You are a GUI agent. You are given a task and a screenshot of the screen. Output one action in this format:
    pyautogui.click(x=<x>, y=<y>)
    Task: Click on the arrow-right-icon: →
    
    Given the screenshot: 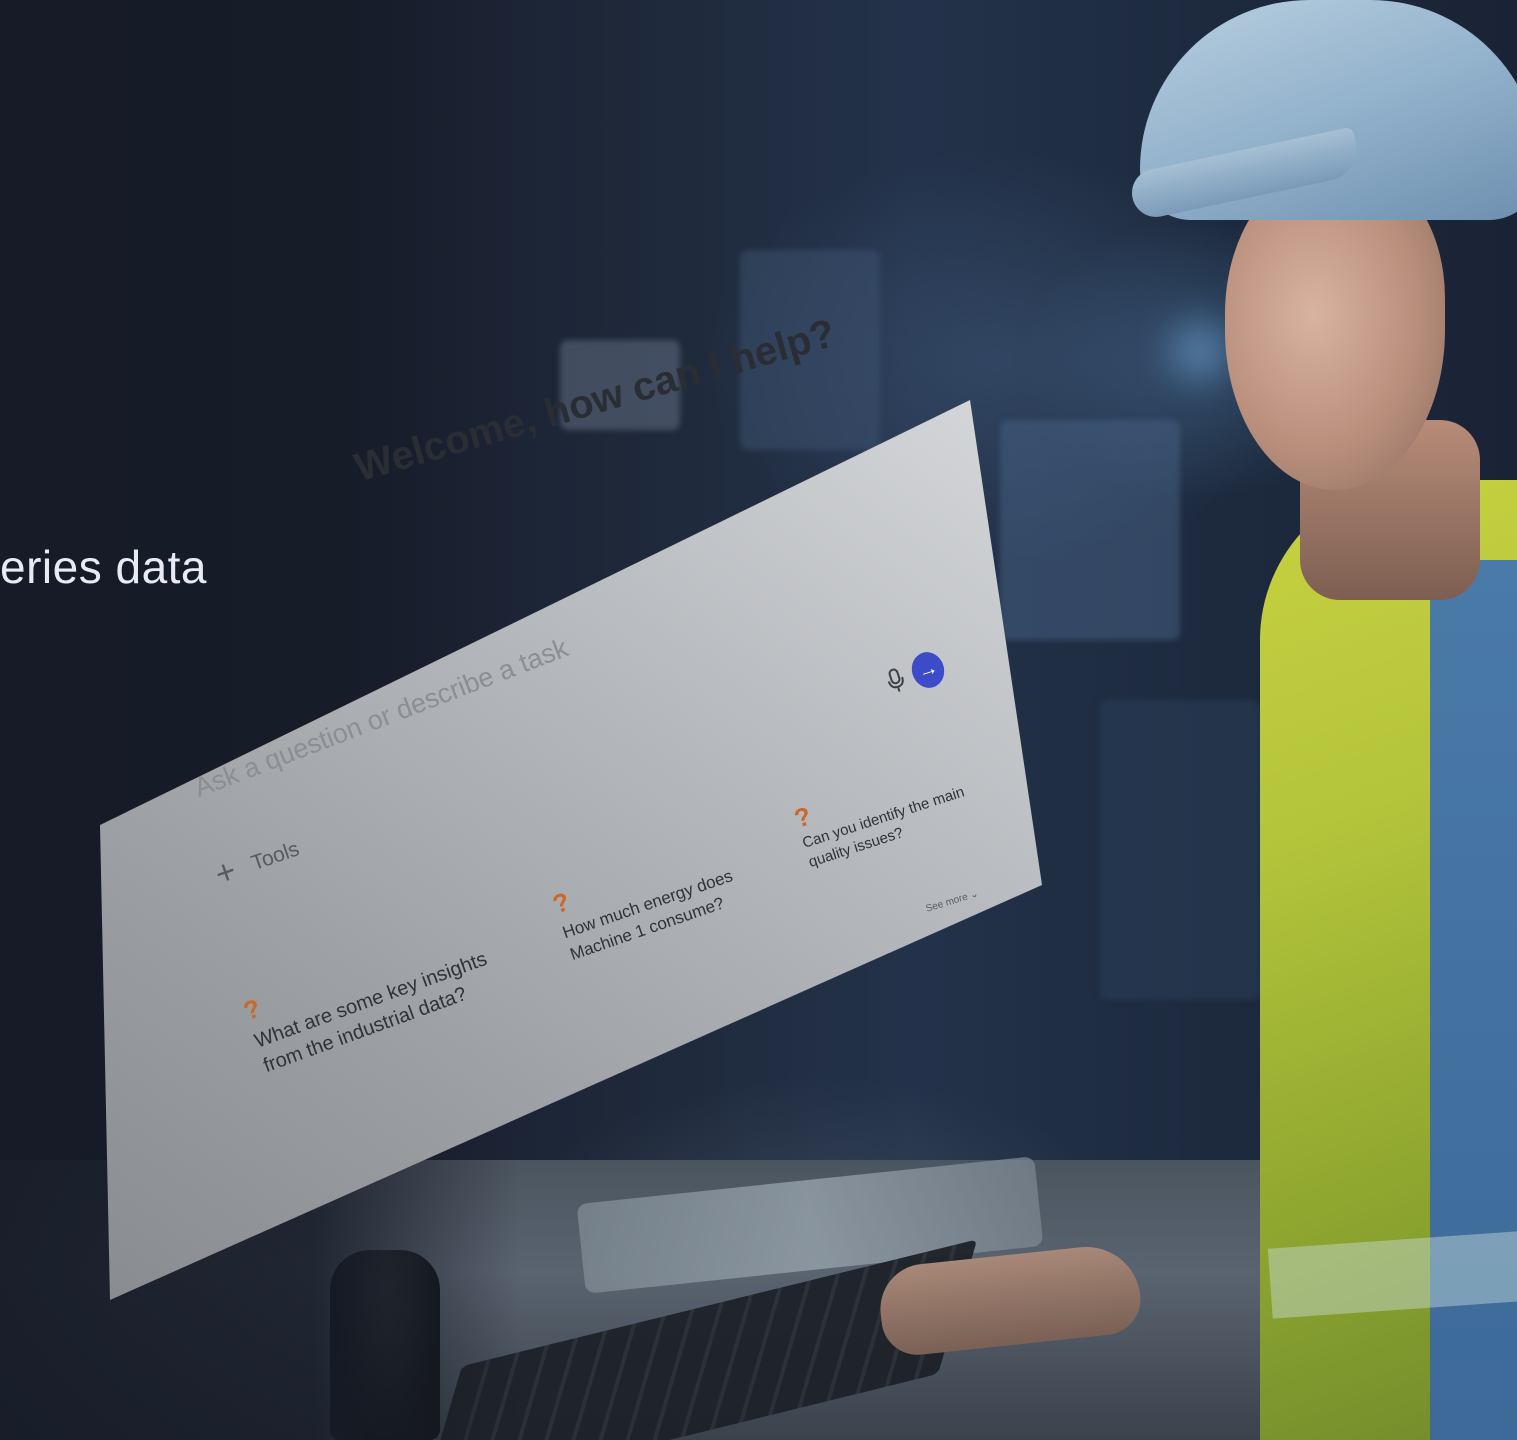 What is the action you would take?
    pyautogui.click(x=928, y=670)
    